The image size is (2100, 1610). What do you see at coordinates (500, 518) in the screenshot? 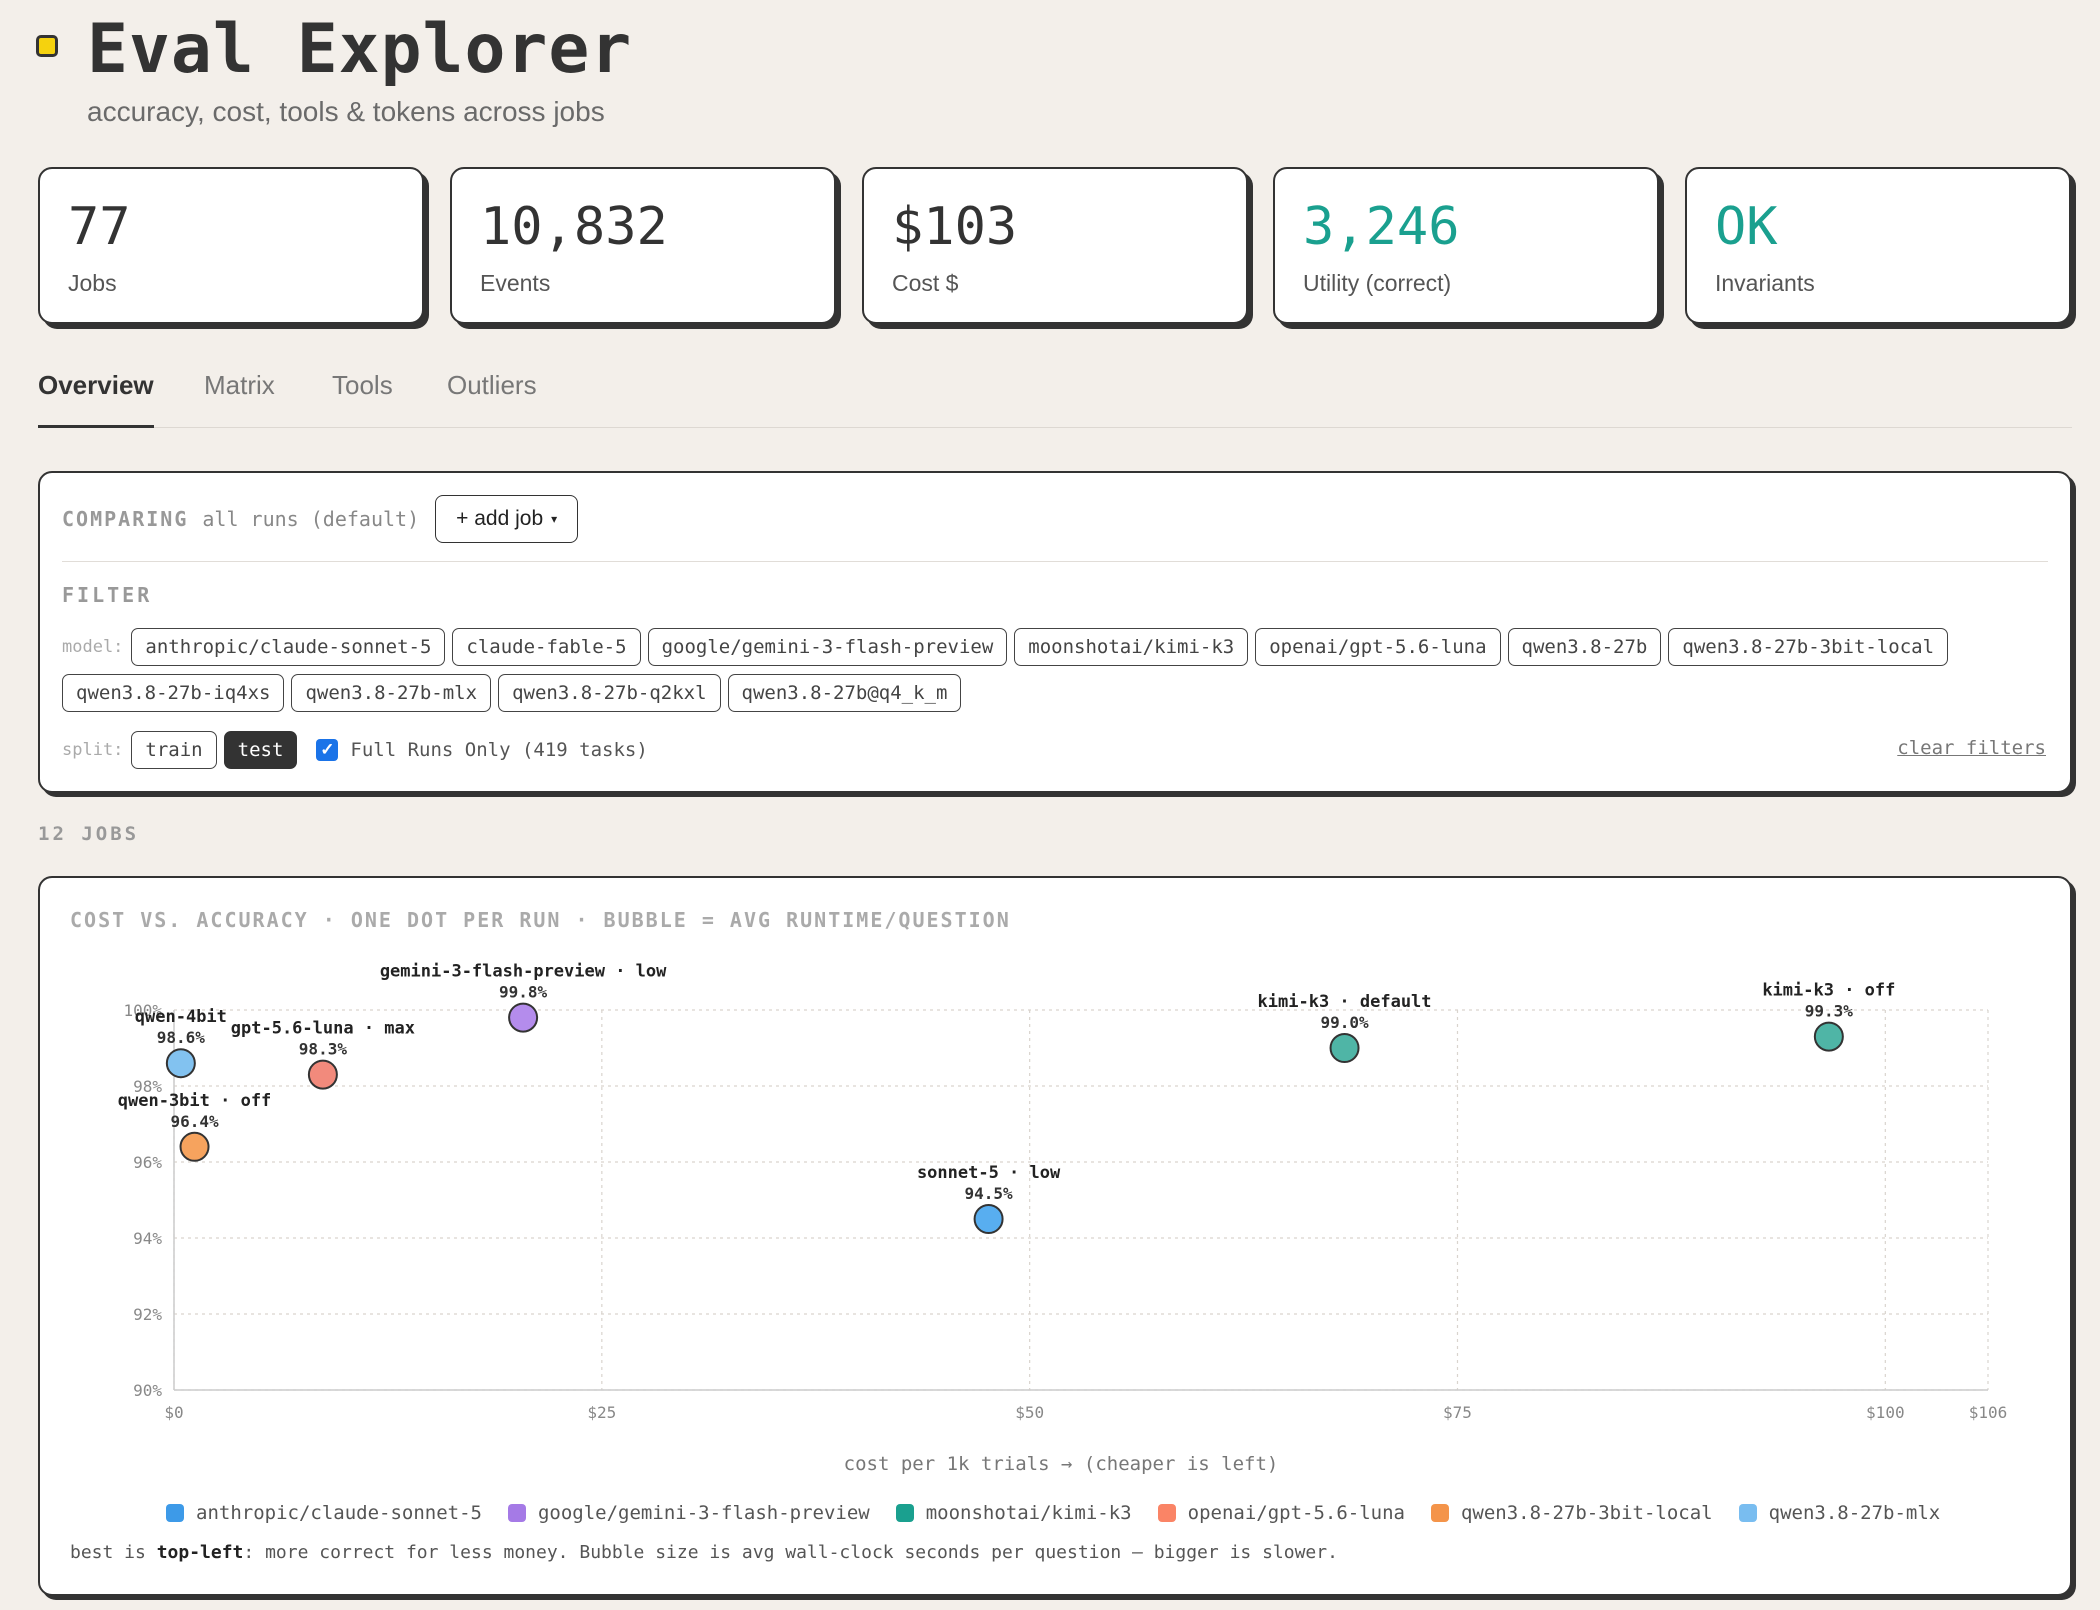
I see `add-job-label: + add job` at bounding box center [500, 518].